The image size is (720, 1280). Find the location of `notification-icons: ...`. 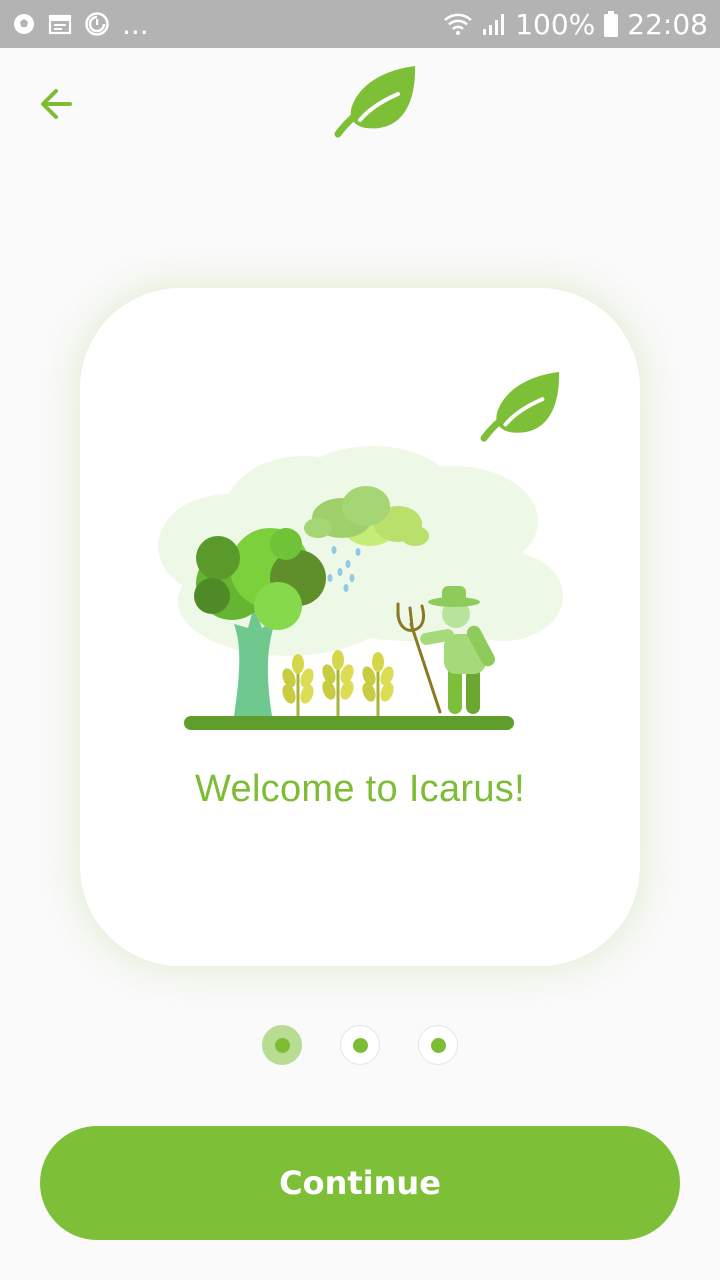

notification-icons: ... is located at coordinates (80, 24).